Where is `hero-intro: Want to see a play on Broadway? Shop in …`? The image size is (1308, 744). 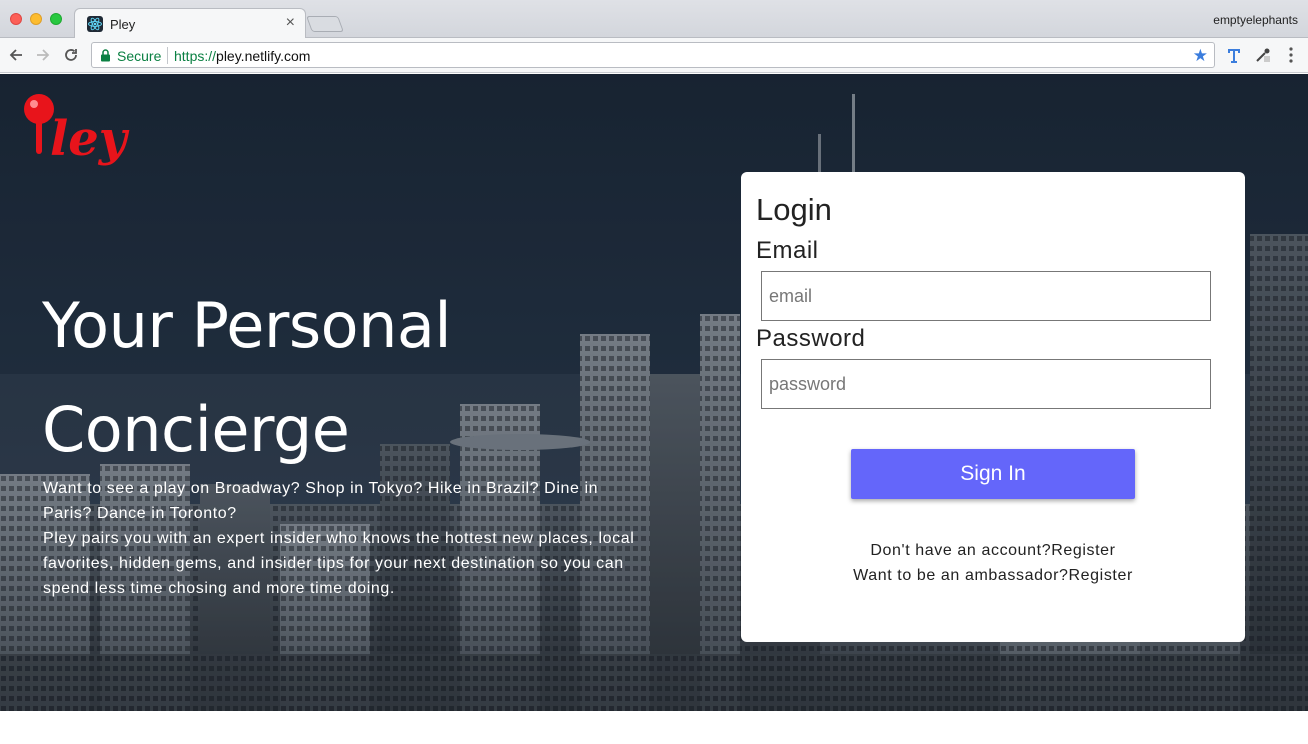
hero-intro: Want to see a play on Broadway? Shop in … is located at coordinates (343, 538).